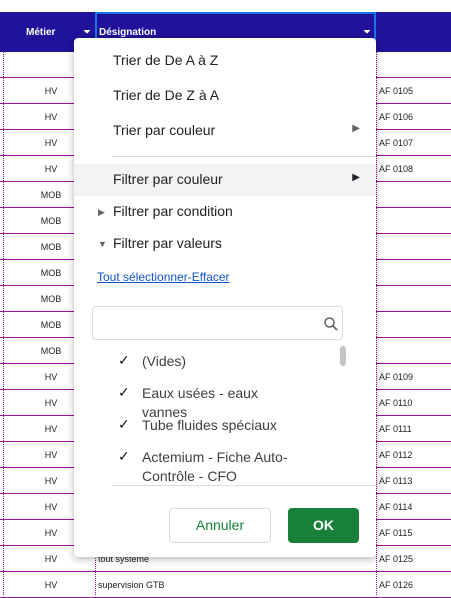 This screenshot has height=598, width=451. What do you see at coordinates (395, 429) in the screenshot?
I see `cell-code: AF 0111` at bounding box center [395, 429].